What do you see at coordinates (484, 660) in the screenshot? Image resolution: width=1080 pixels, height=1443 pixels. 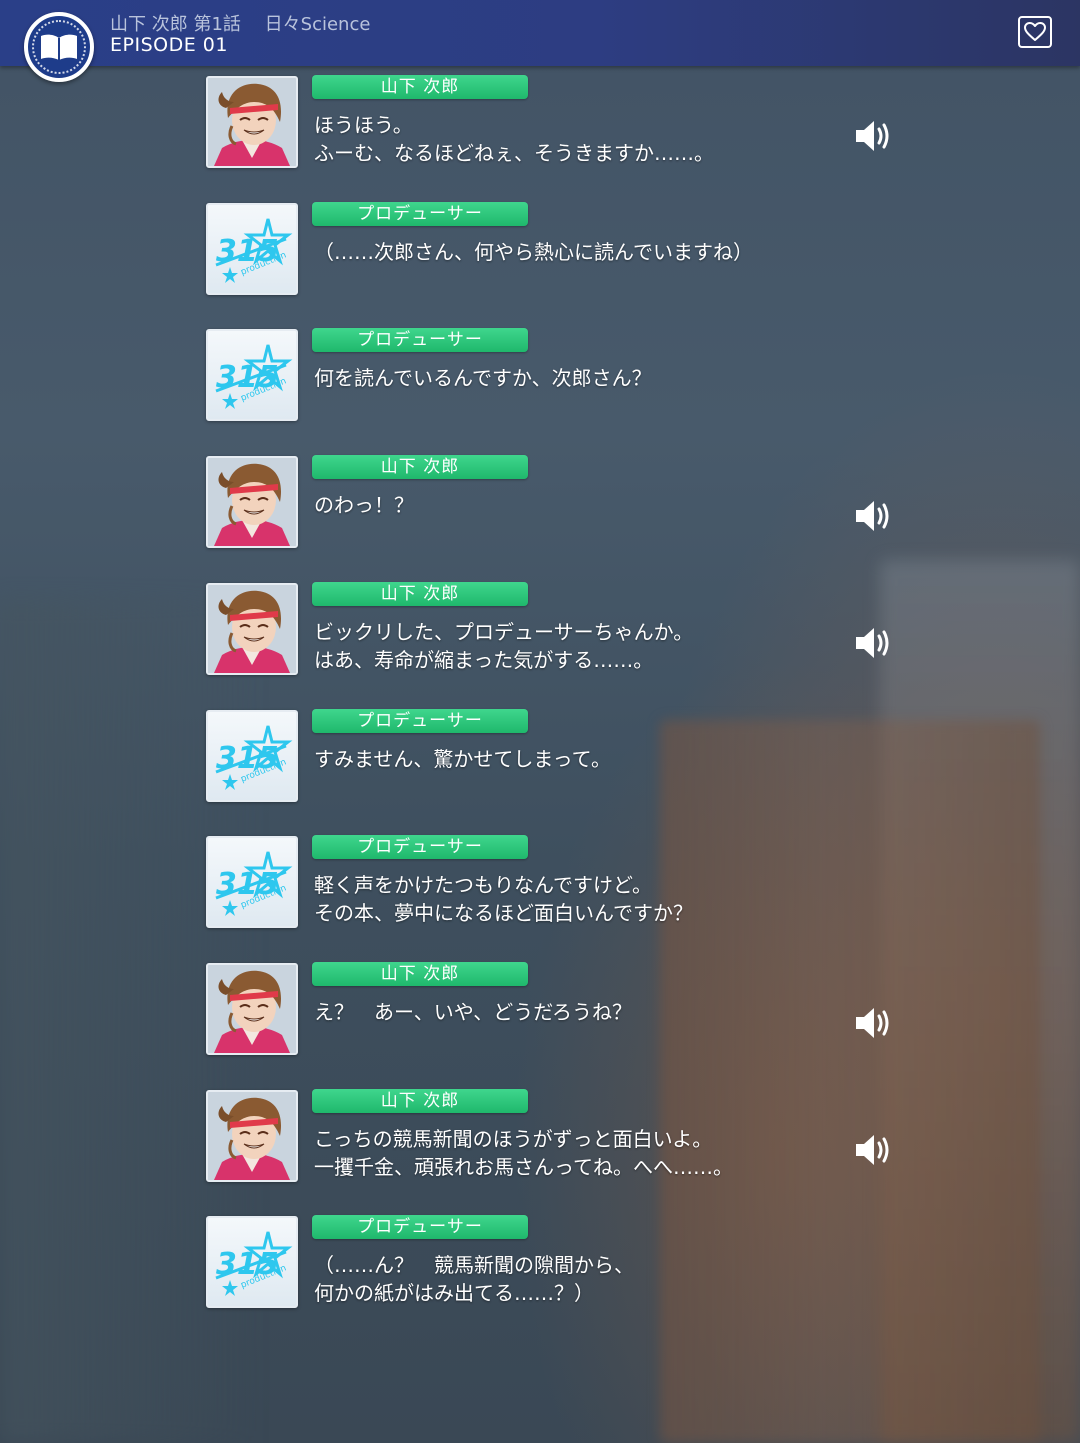 I see `dialogue-text-line: はあ、寿命が縮まった気がする……。` at bounding box center [484, 660].